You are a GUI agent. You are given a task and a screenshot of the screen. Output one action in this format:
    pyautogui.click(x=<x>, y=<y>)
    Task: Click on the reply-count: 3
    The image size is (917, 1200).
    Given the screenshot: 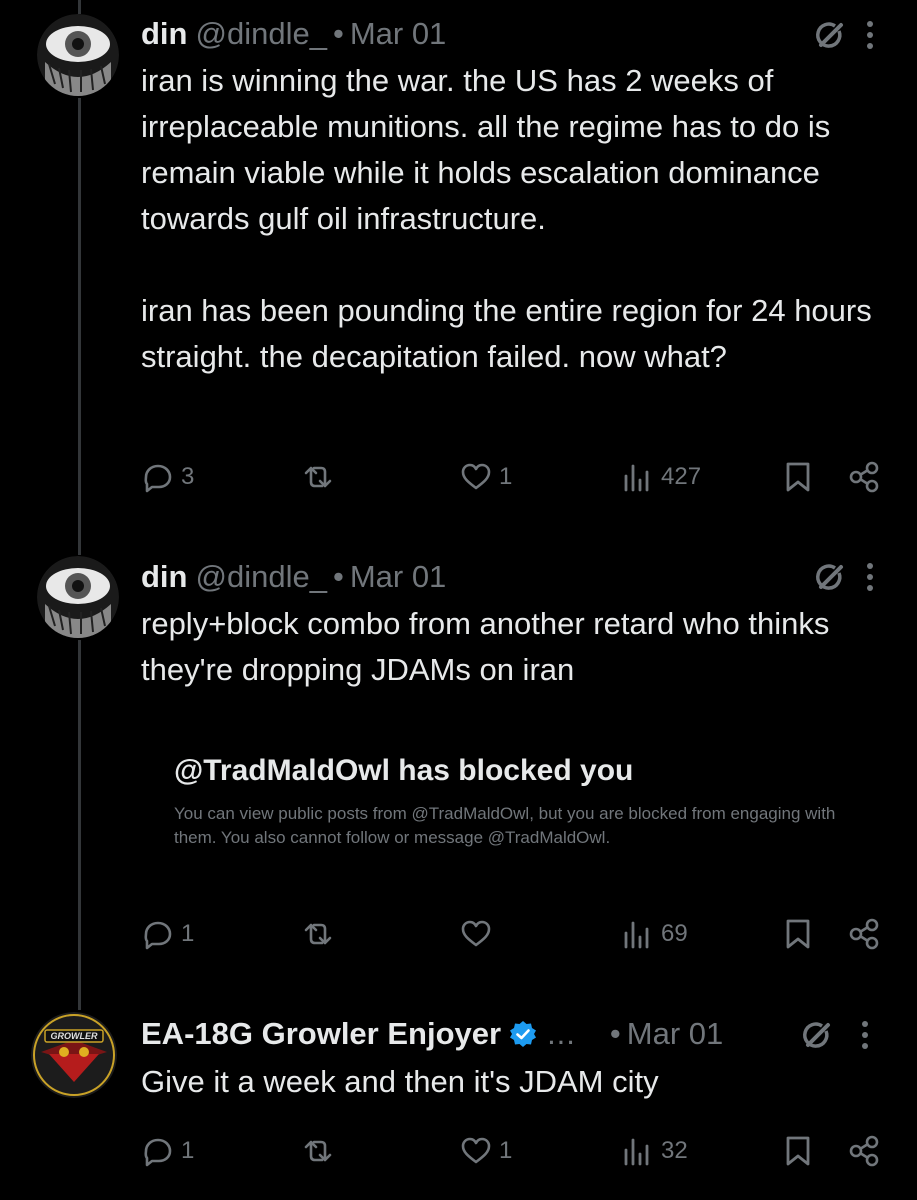 What is the action you would take?
    pyautogui.click(x=188, y=476)
    